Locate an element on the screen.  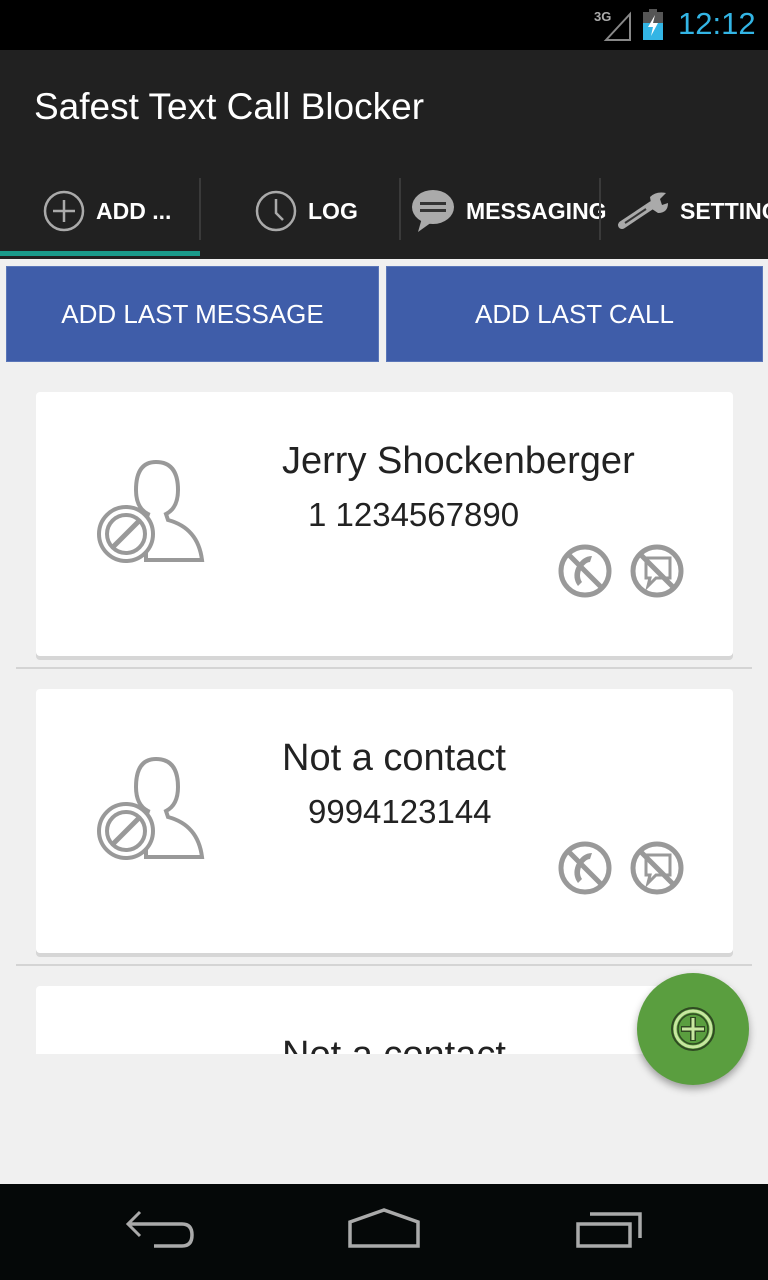
tab-settings: SETTINGS is located at coordinates (692, 211).